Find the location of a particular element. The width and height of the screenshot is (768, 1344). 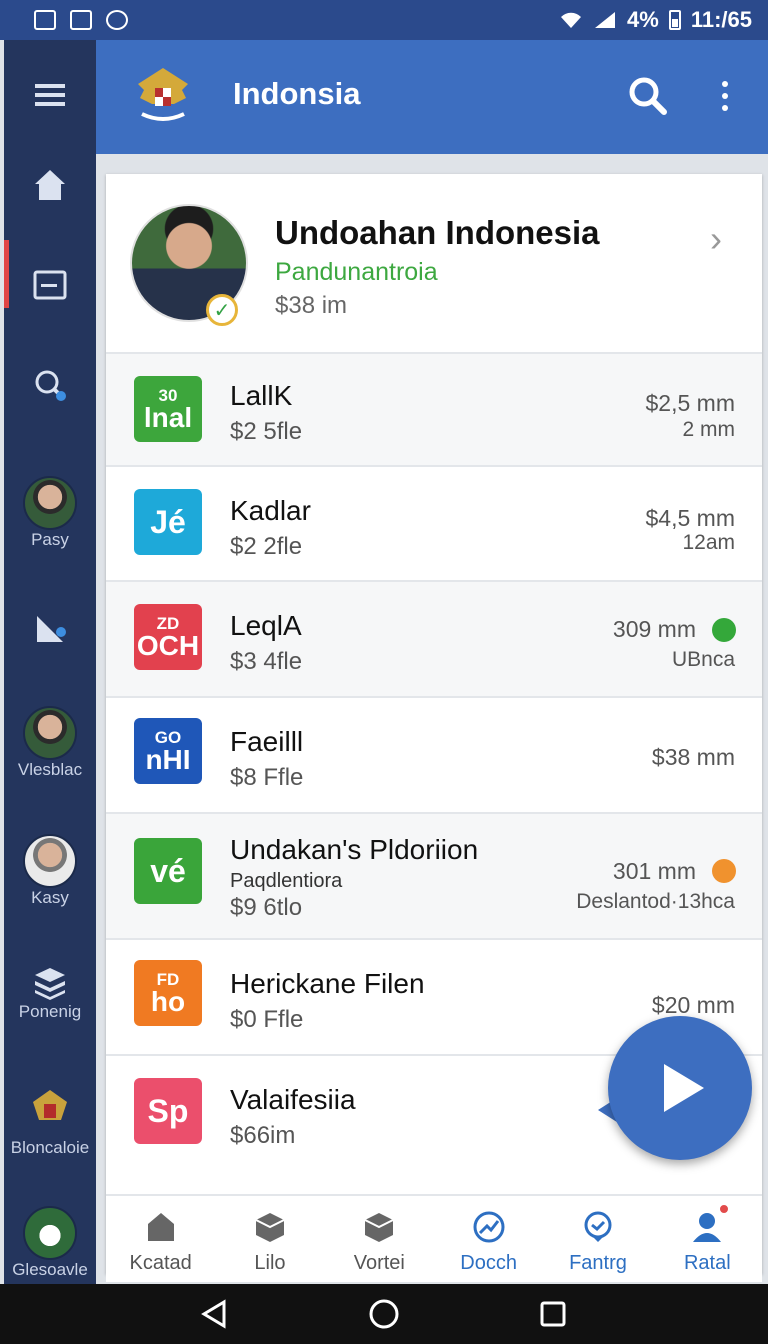

rail-item-satellite is located at coordinates (50, 629).